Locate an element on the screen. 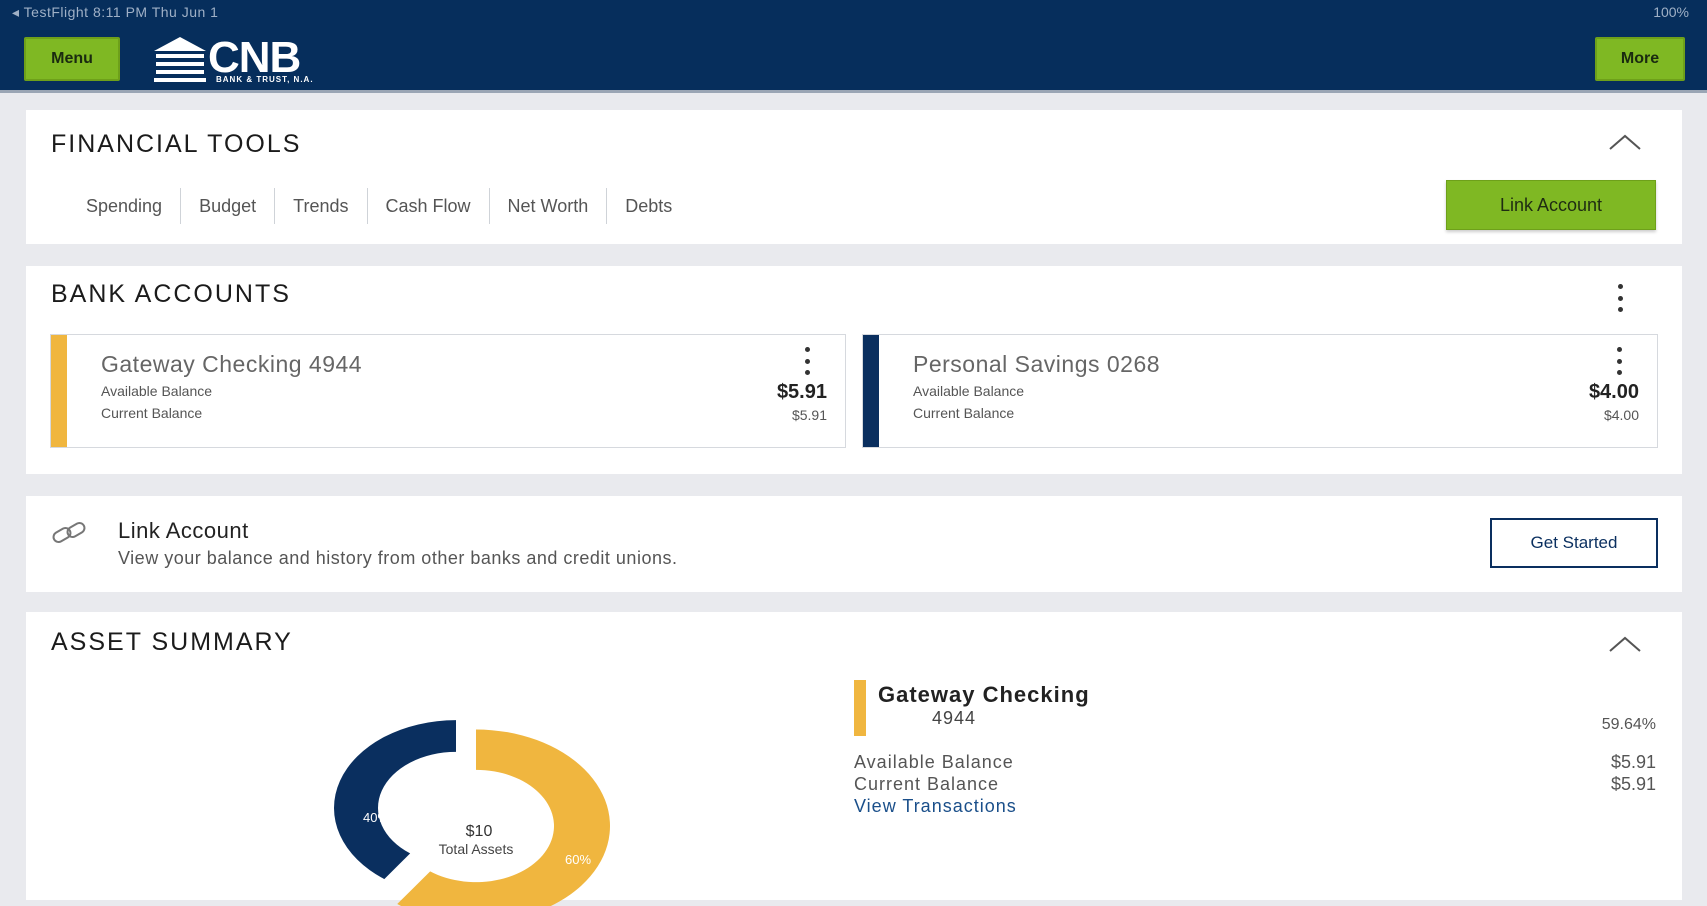 The width and height of the screenshot is (1707, 906). top-nav-bar: Menu CNB BANK & TRUST, N.A. More is located at coordinates (853, 58).